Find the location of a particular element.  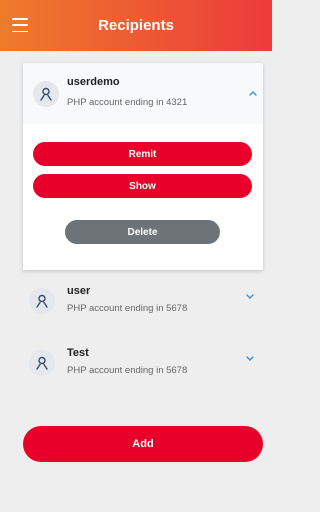

recipient-row: user PHP account ending in 5678 is located at coordinates (143, 307).